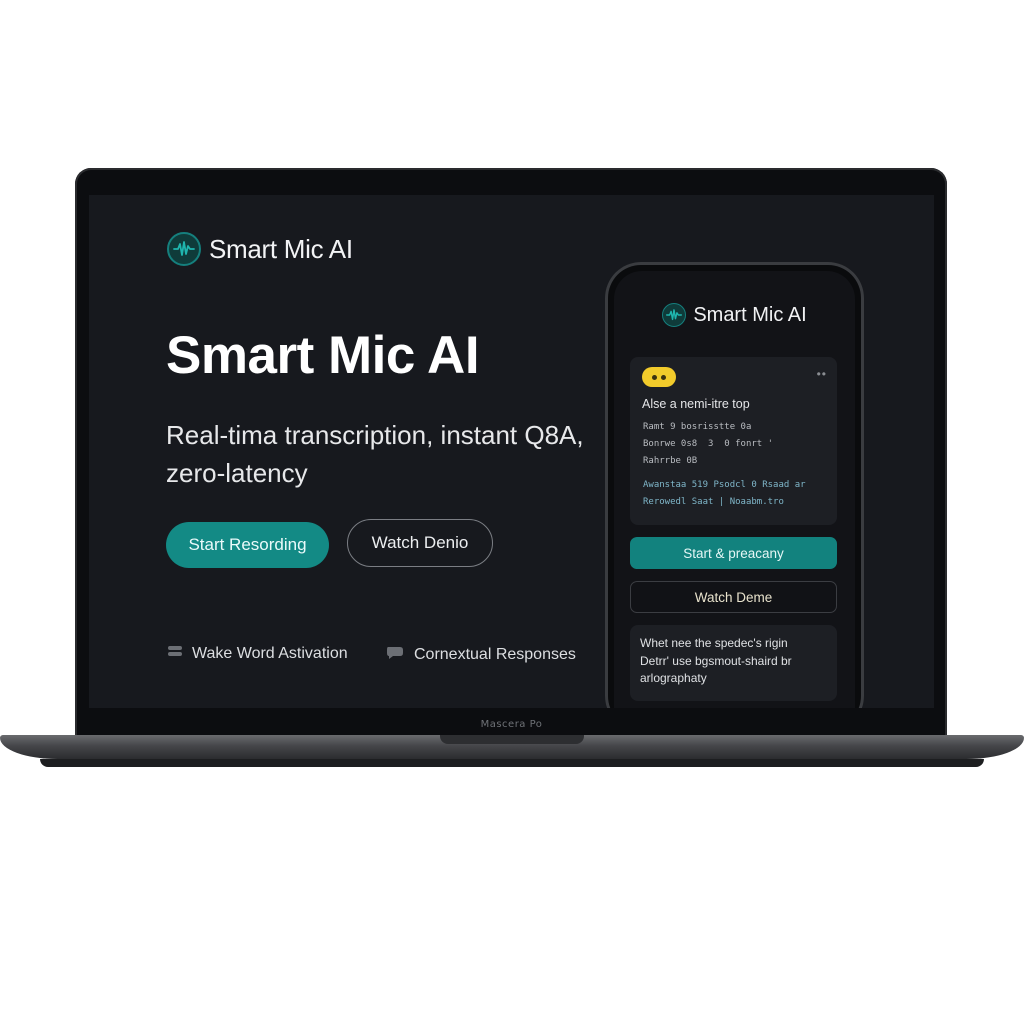  What do you see at coordinates (670, 461) in the screenshot?
I see `transcript-line: Rahrrbe 0B` at bounding box center [670, 461].